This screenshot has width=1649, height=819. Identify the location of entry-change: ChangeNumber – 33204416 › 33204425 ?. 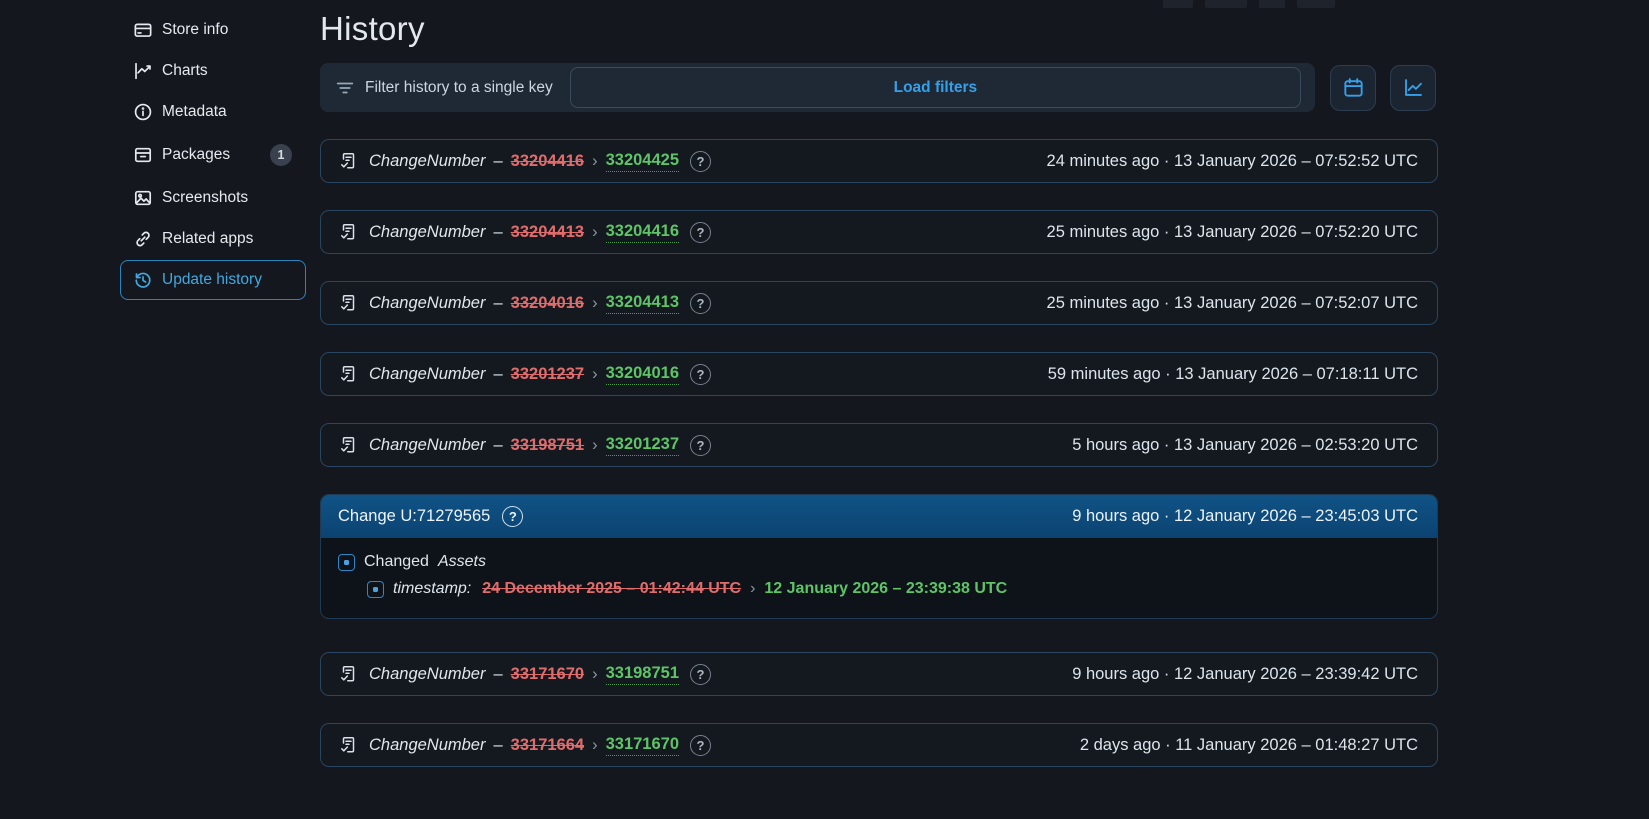
(525, 161).